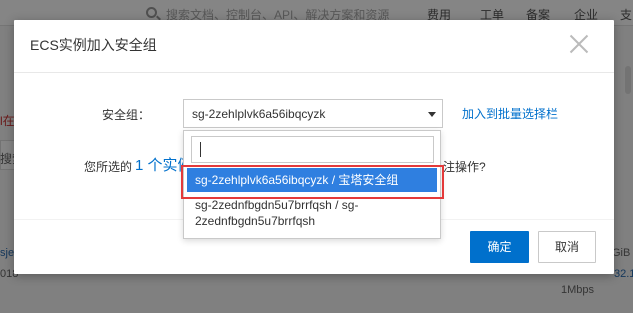  Describe the element at coordinates (200, 149) in the screenshot. I see `text-cursor` at that location.